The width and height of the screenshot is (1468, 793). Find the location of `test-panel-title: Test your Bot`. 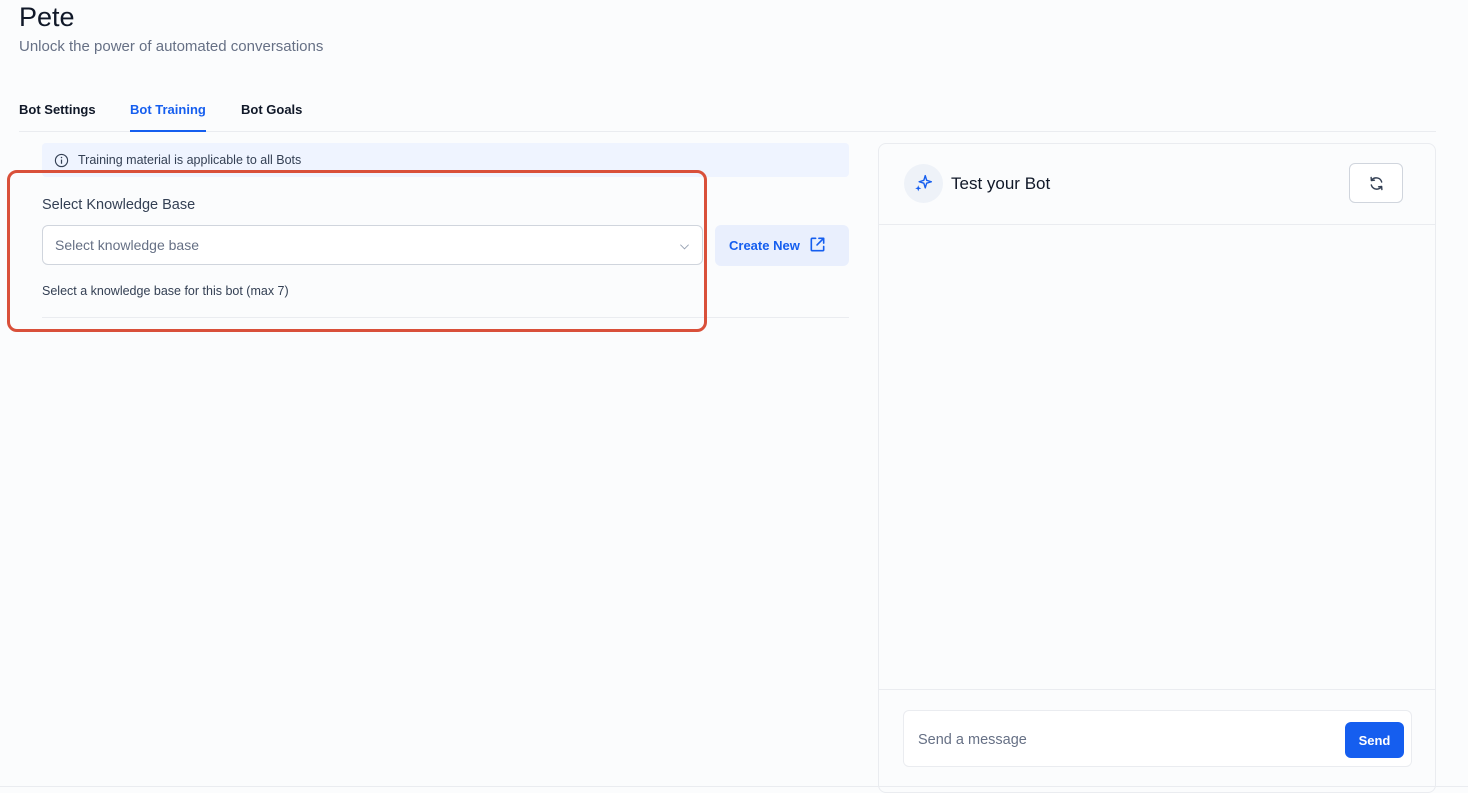

test-panel-title: Test your Bot is located at coordinates (1001, 183).